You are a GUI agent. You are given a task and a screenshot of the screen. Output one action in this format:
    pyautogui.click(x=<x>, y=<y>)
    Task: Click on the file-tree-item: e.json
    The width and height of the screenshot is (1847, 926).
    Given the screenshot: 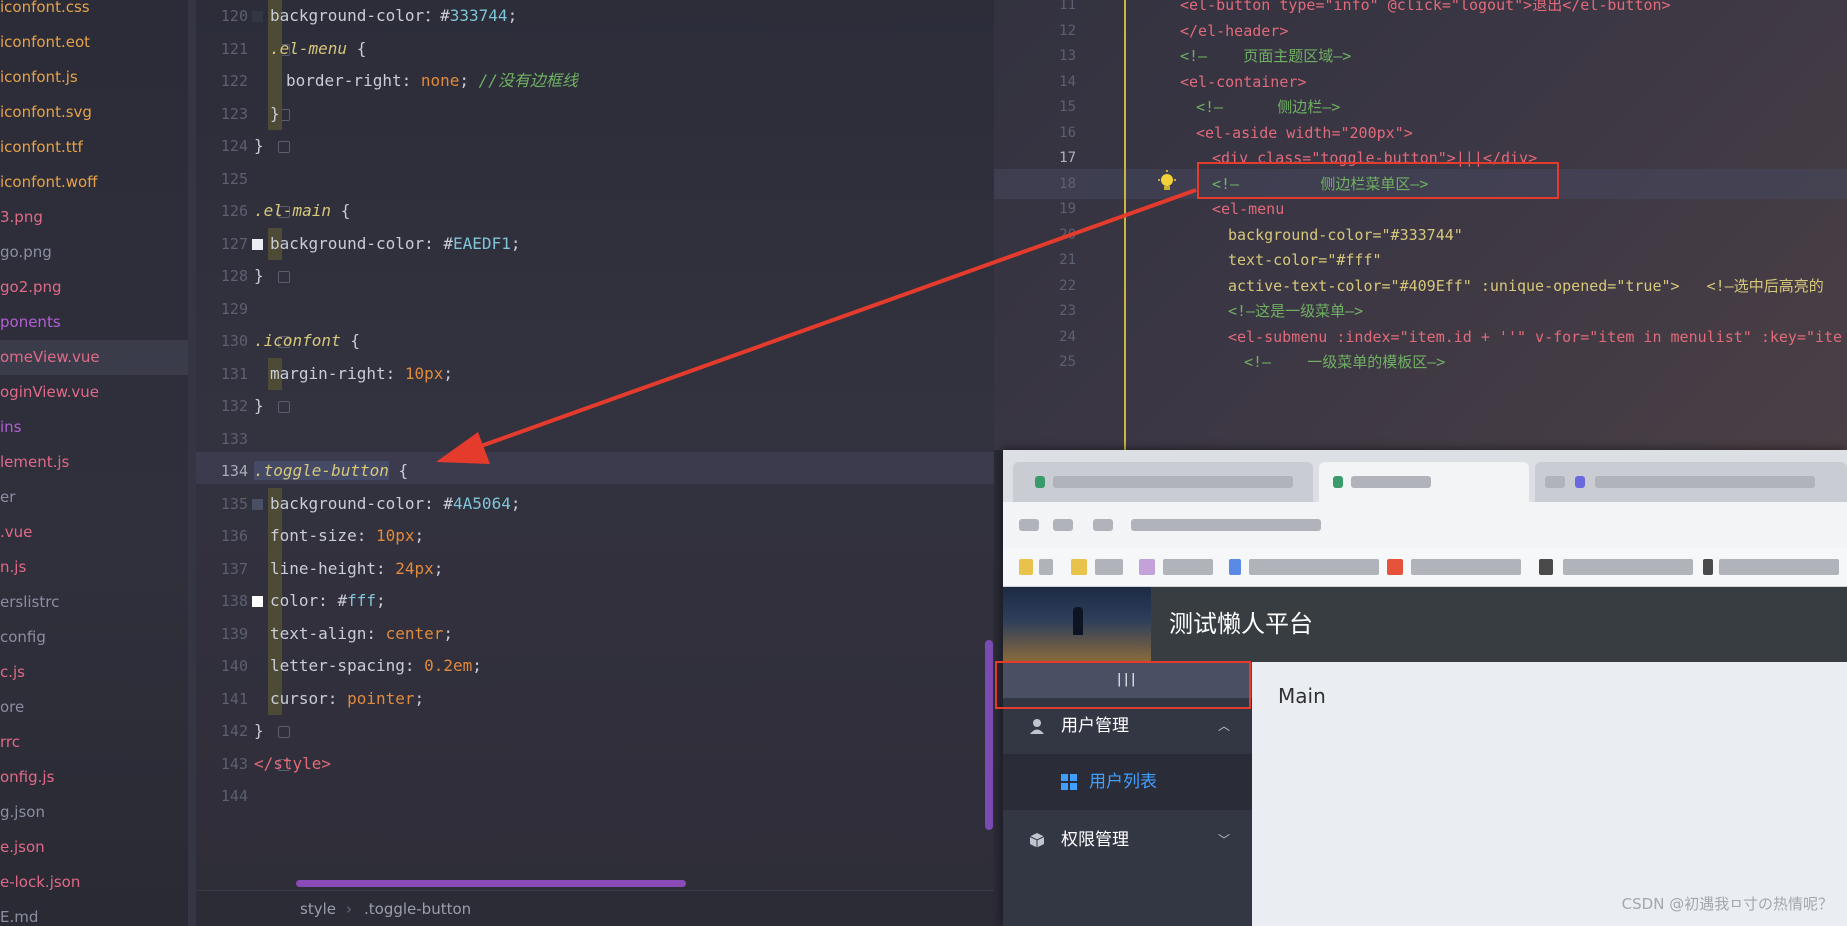 What is the action you would take?
    pyautogui.click(x=98, y=847)
    